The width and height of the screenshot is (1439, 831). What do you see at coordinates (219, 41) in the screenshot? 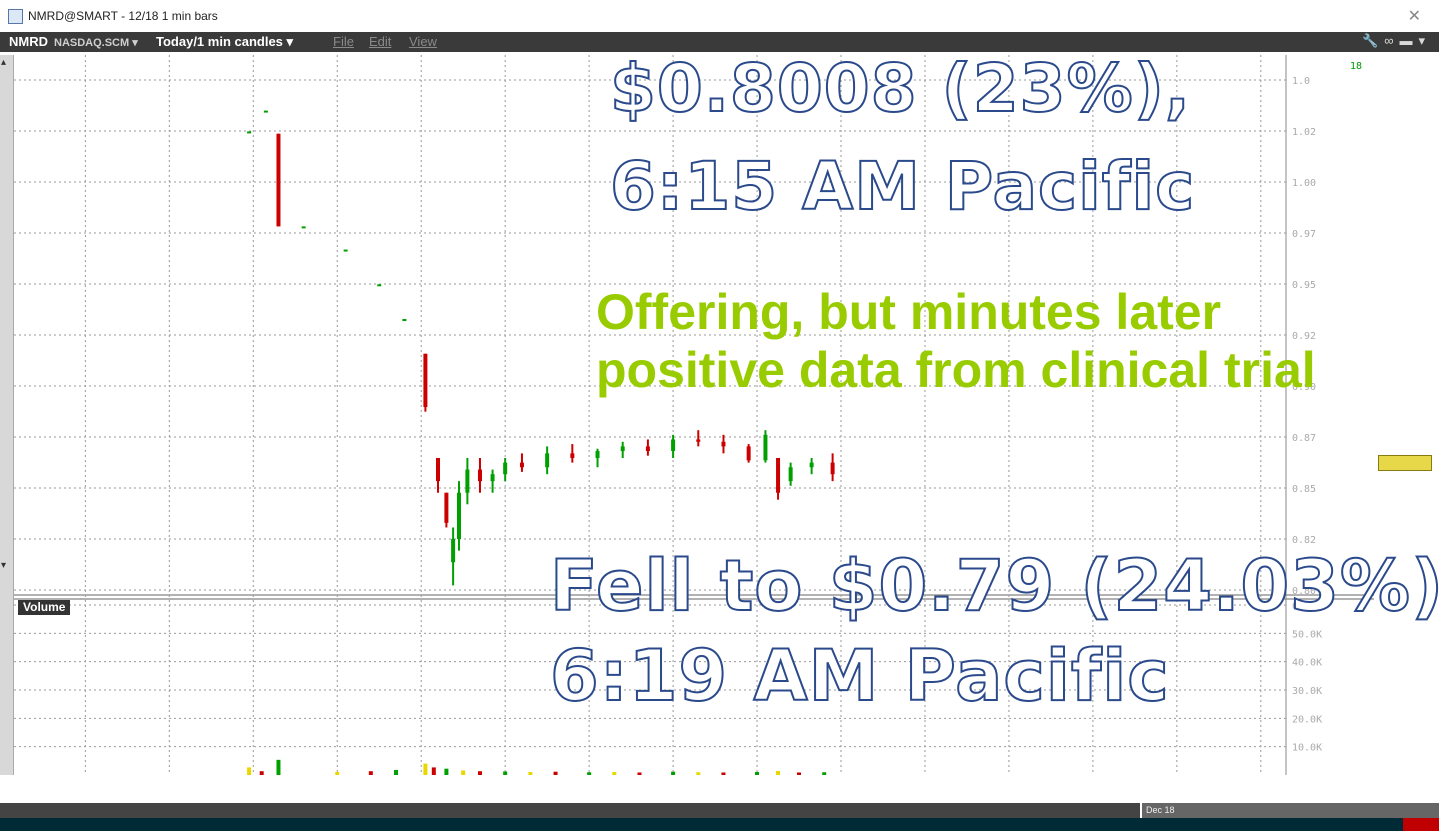
I see `period-label: Today/1 min candles` at bounding box center [219, 41].